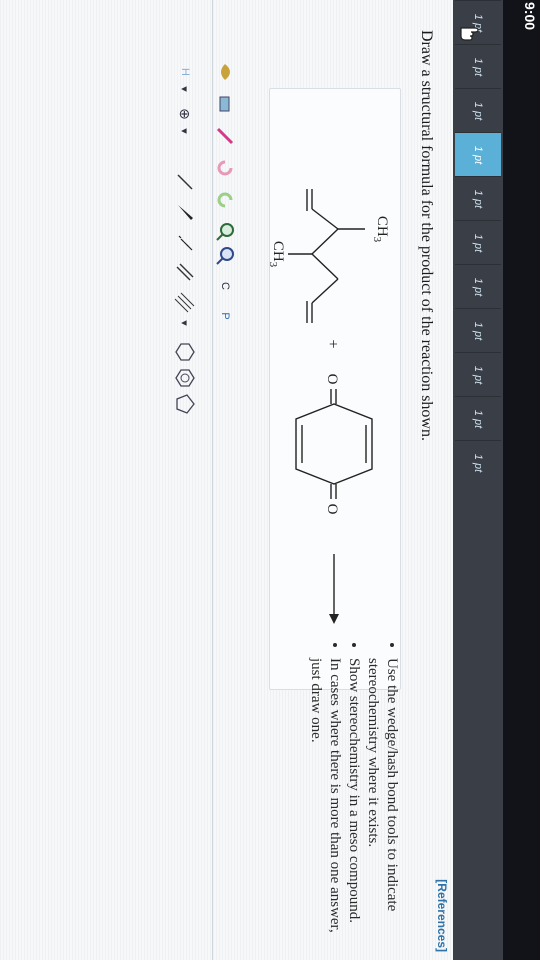  Describe the element at coordinates (225, 168) in the screenshot. I see `undo-icon` at that location.